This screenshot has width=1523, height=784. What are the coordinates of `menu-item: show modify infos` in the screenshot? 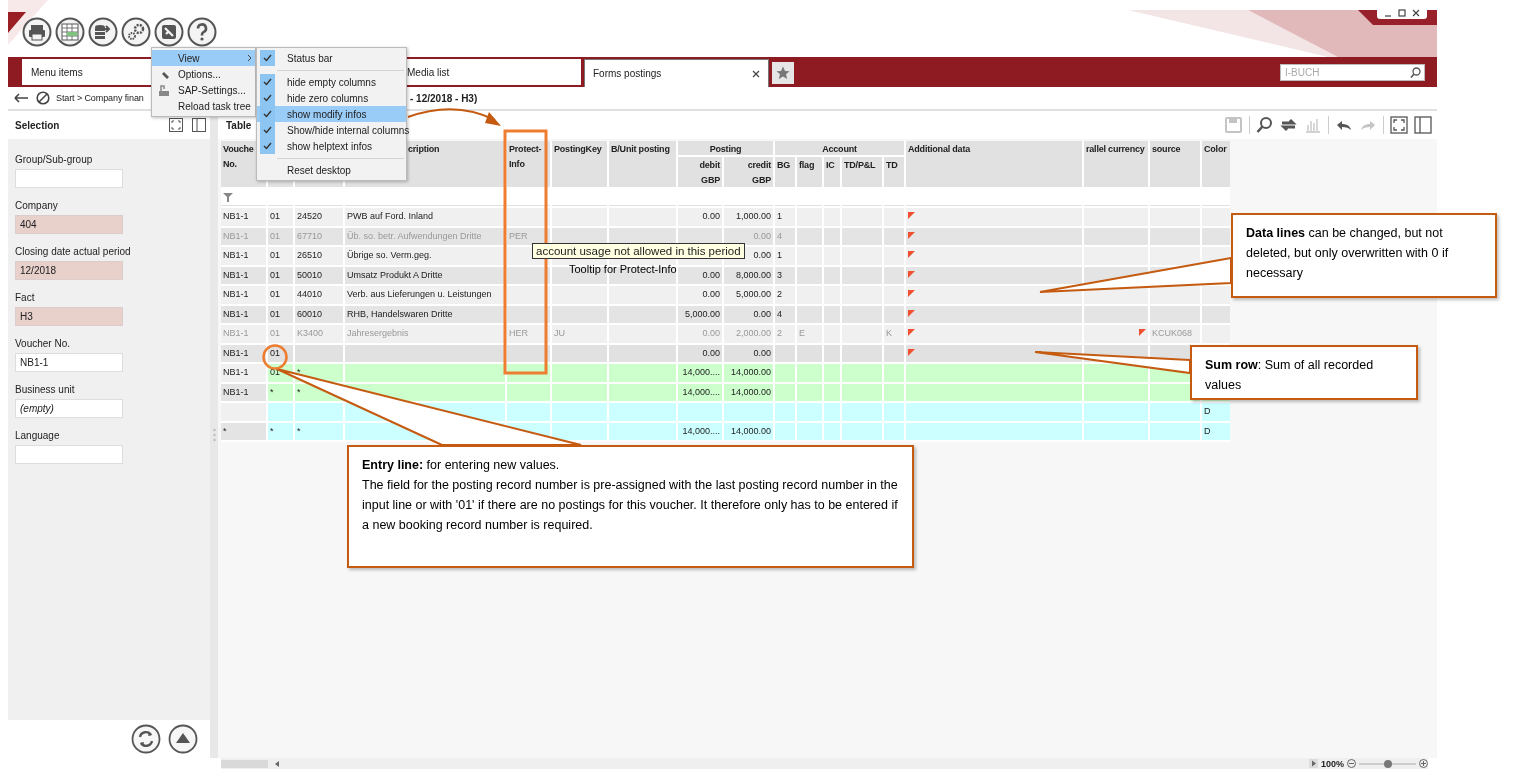 It's located at (331, 114).